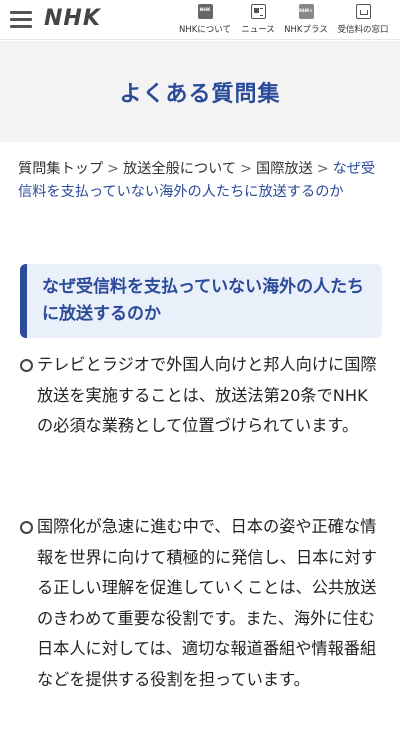 Image resolution: width=400 pixels, height=742 pixels. Describe the element at coordinates (258, 11) in the screenshot. I see `newspaper-icon` at that location.